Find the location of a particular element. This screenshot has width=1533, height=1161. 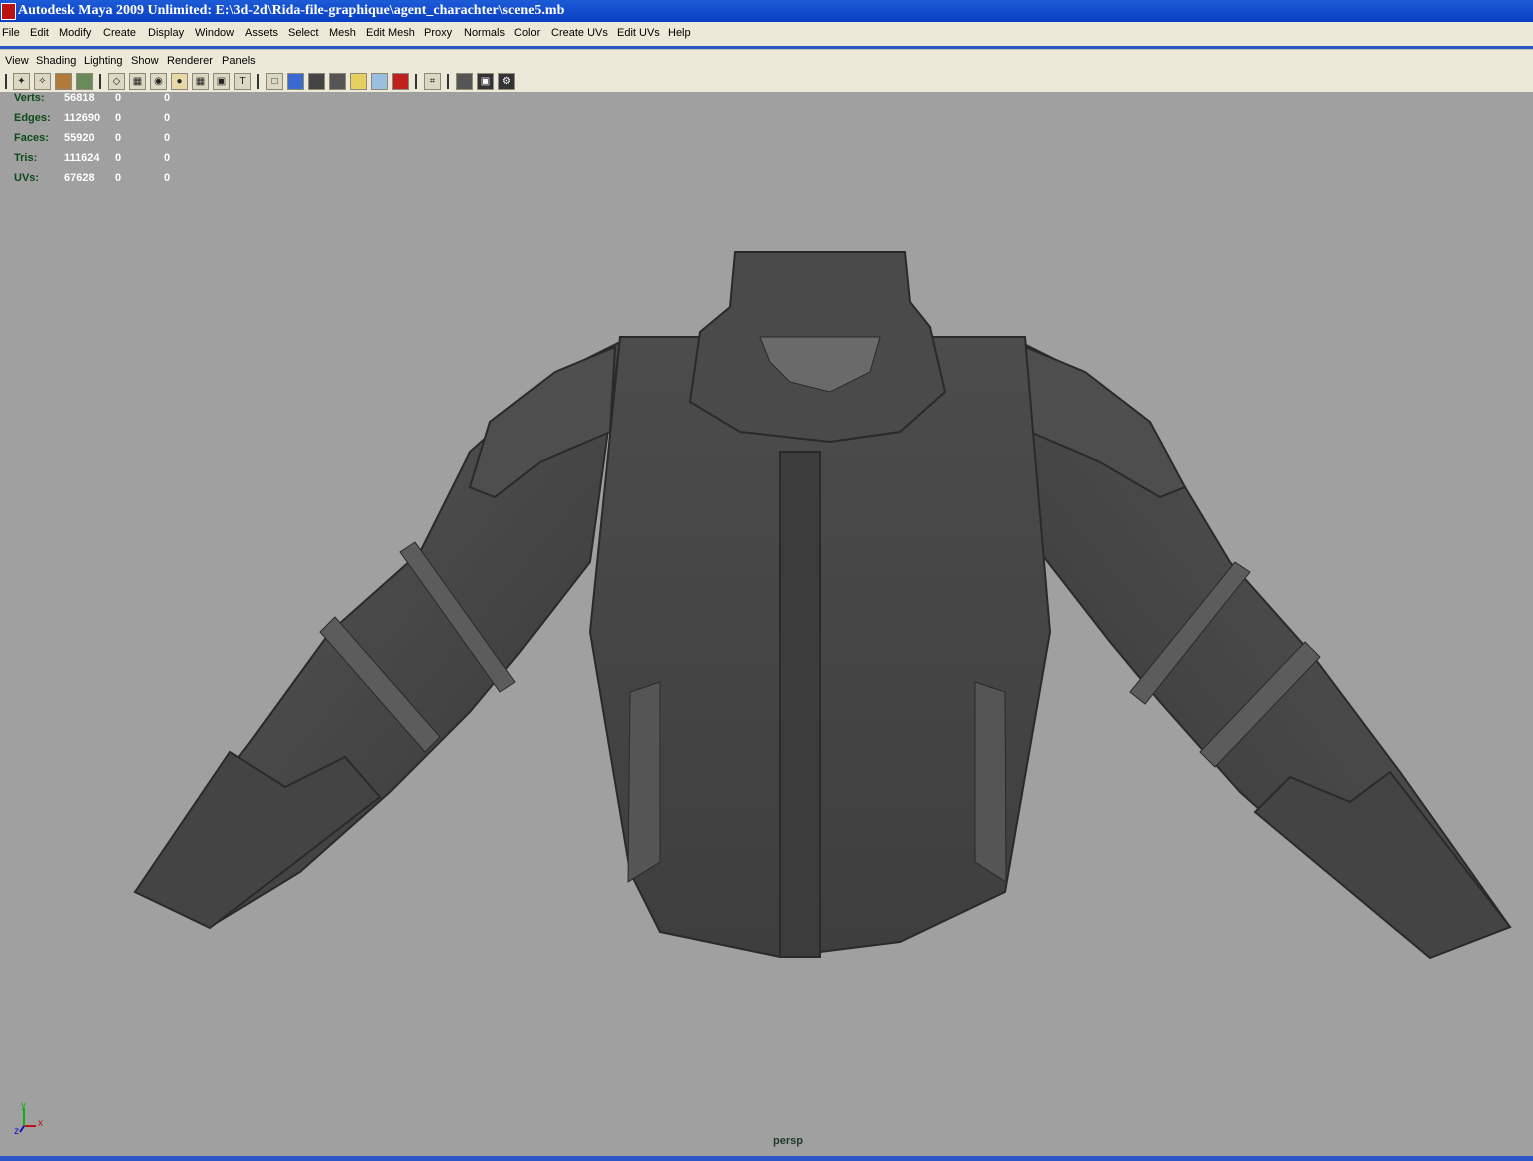

menu-color: Color is located at coordinates (527, 33).